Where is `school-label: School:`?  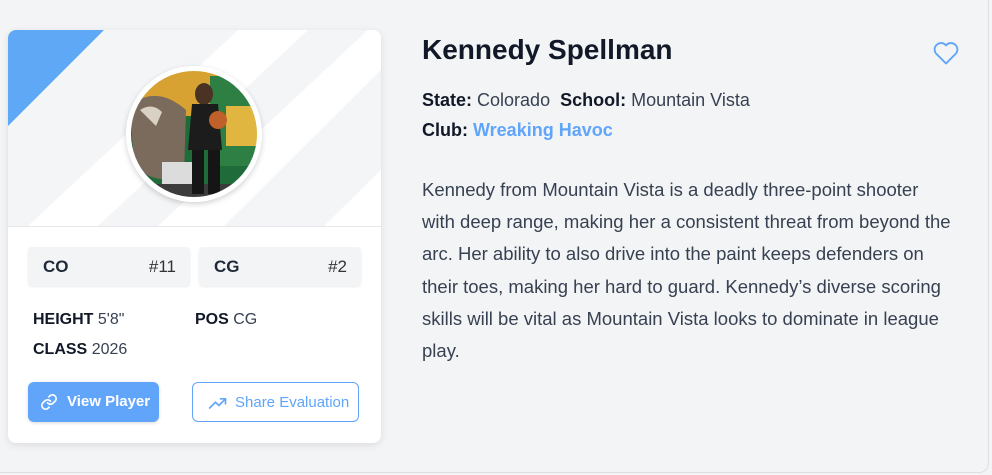
school-label: School: is located at coordinates (593, 100).